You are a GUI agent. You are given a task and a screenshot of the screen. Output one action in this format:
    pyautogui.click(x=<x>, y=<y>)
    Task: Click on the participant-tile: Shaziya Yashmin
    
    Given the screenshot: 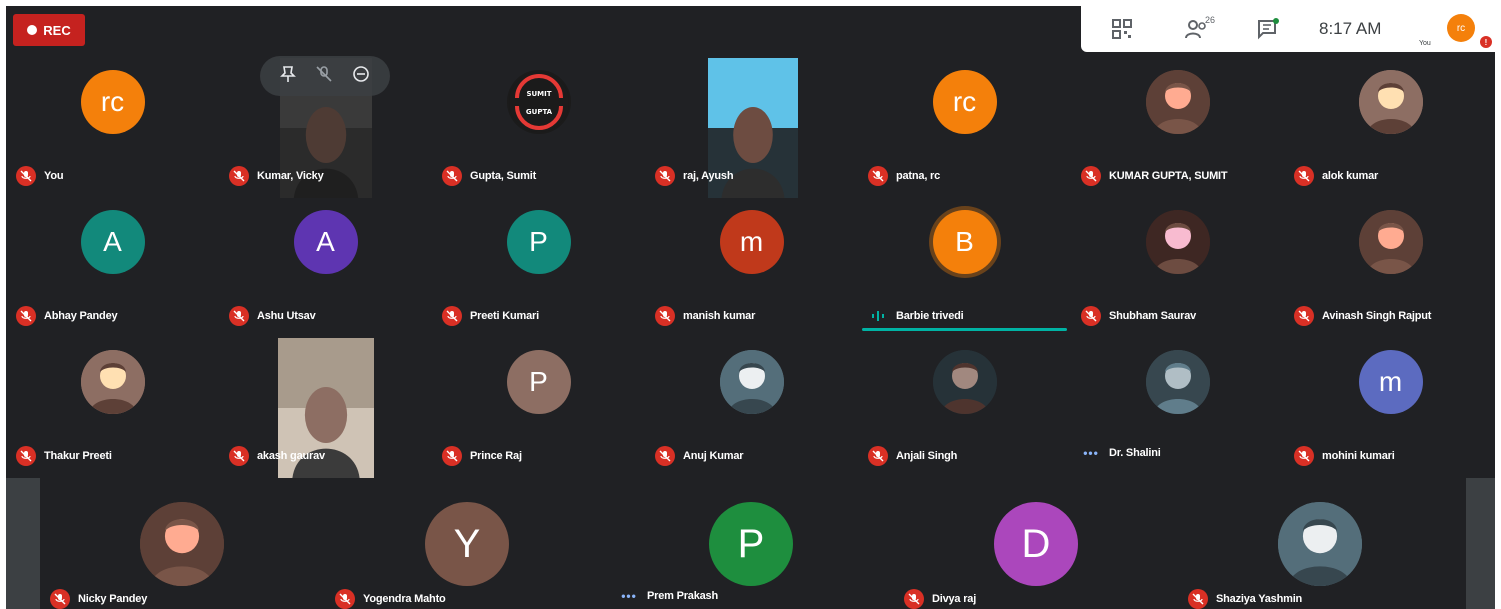 What is the action you would take?
    pyautogui.click(x=1320, y=543)
    